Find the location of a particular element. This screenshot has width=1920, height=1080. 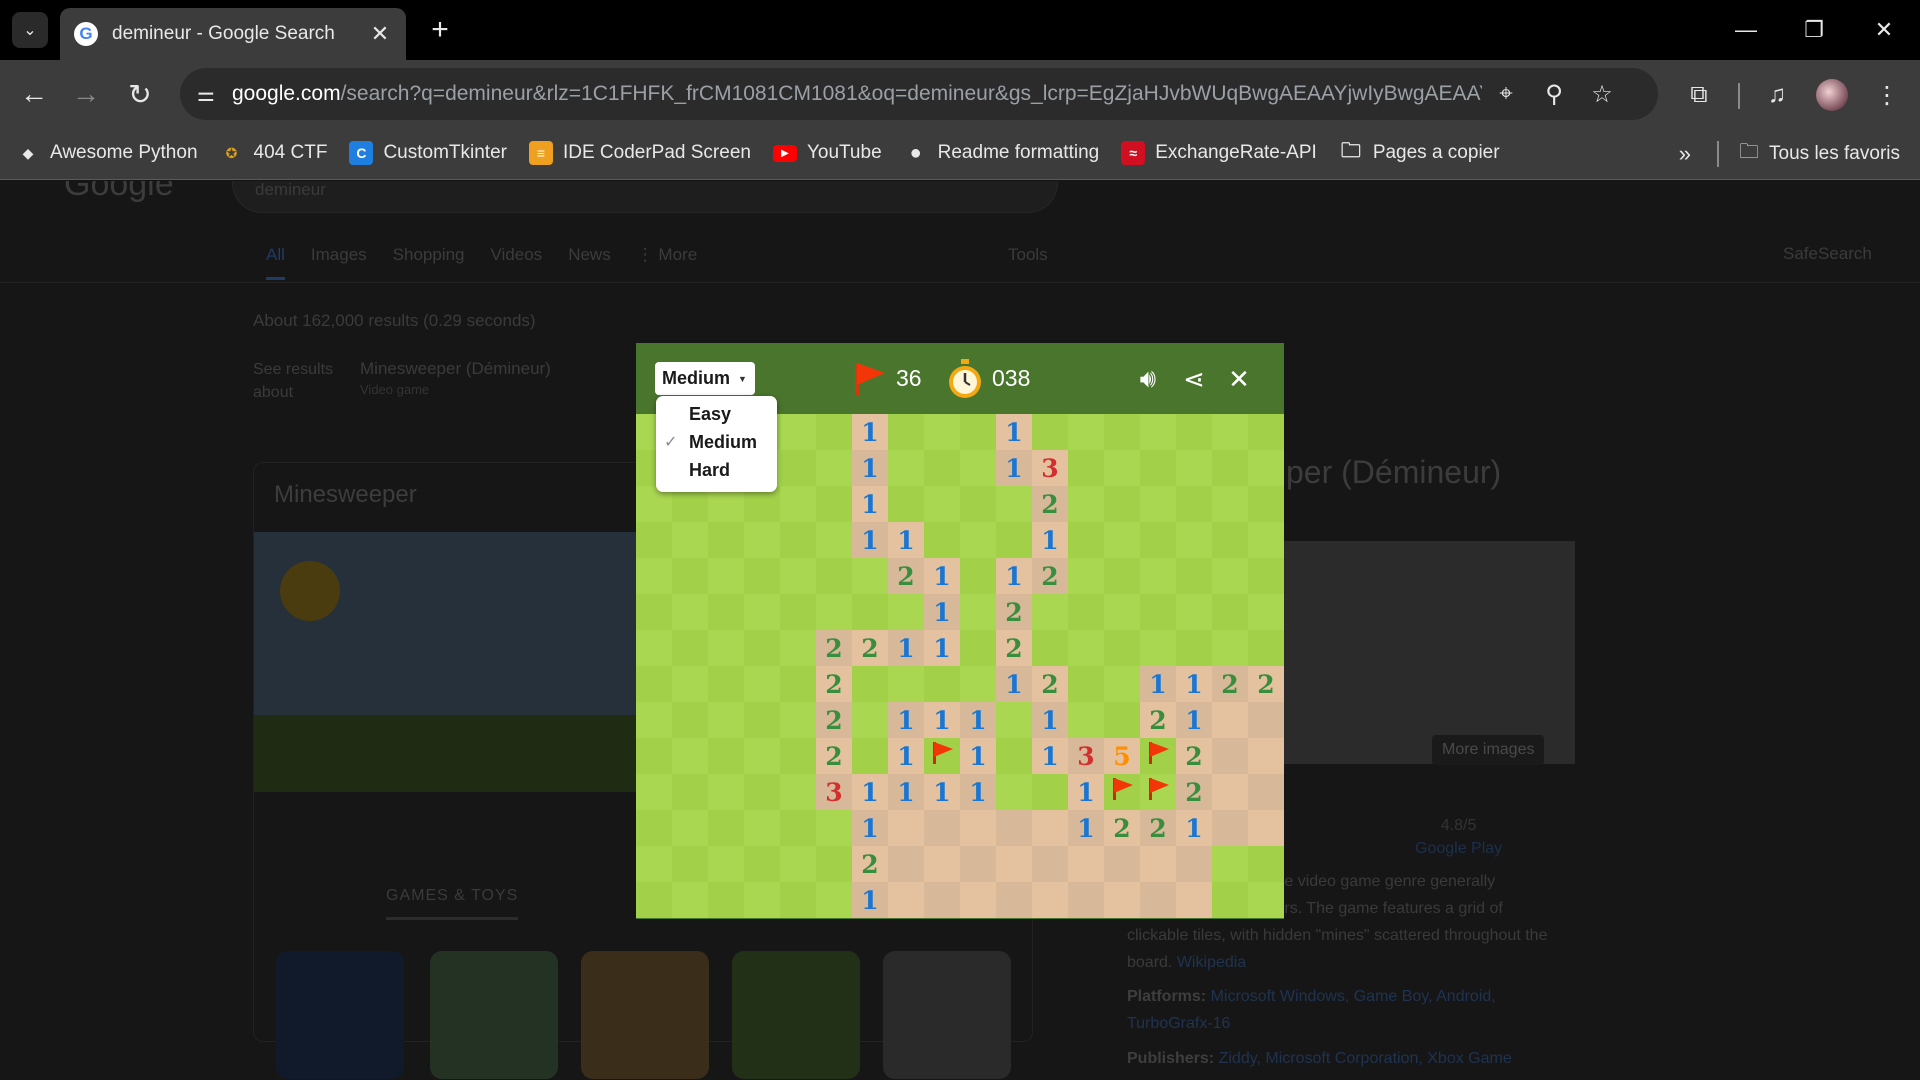

pacman-game-thumb is located at coordinates (340, 1015).